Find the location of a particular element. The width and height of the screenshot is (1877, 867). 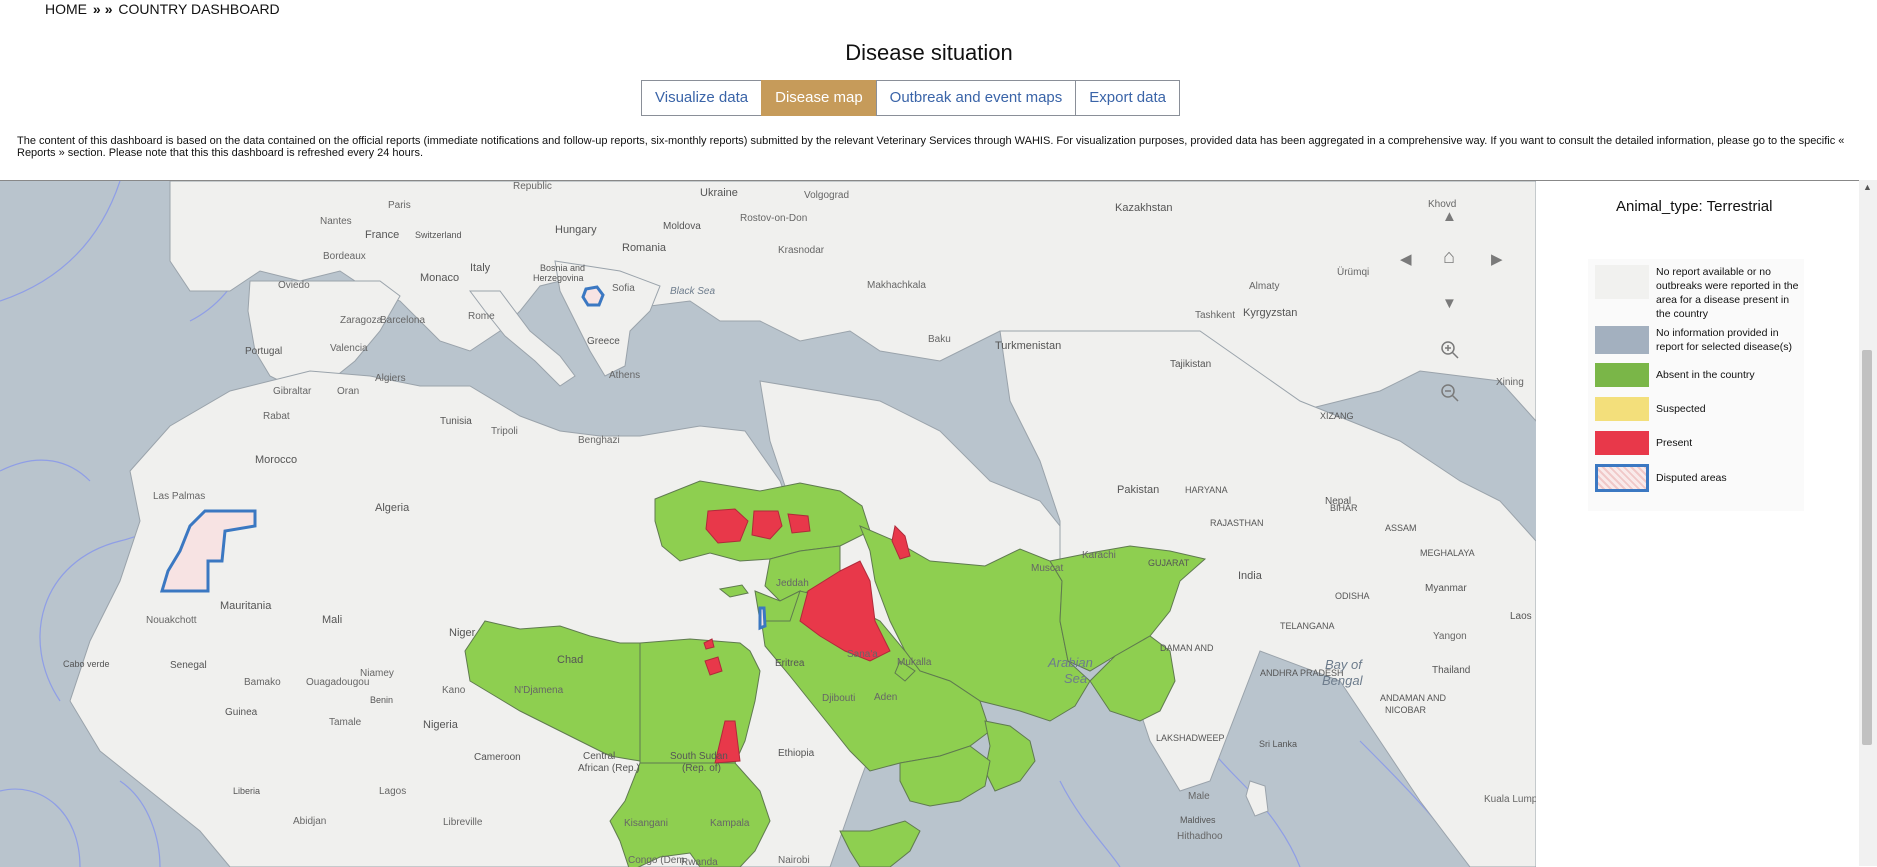

label-senegal: Senegal is located at coordinates (188, 665).